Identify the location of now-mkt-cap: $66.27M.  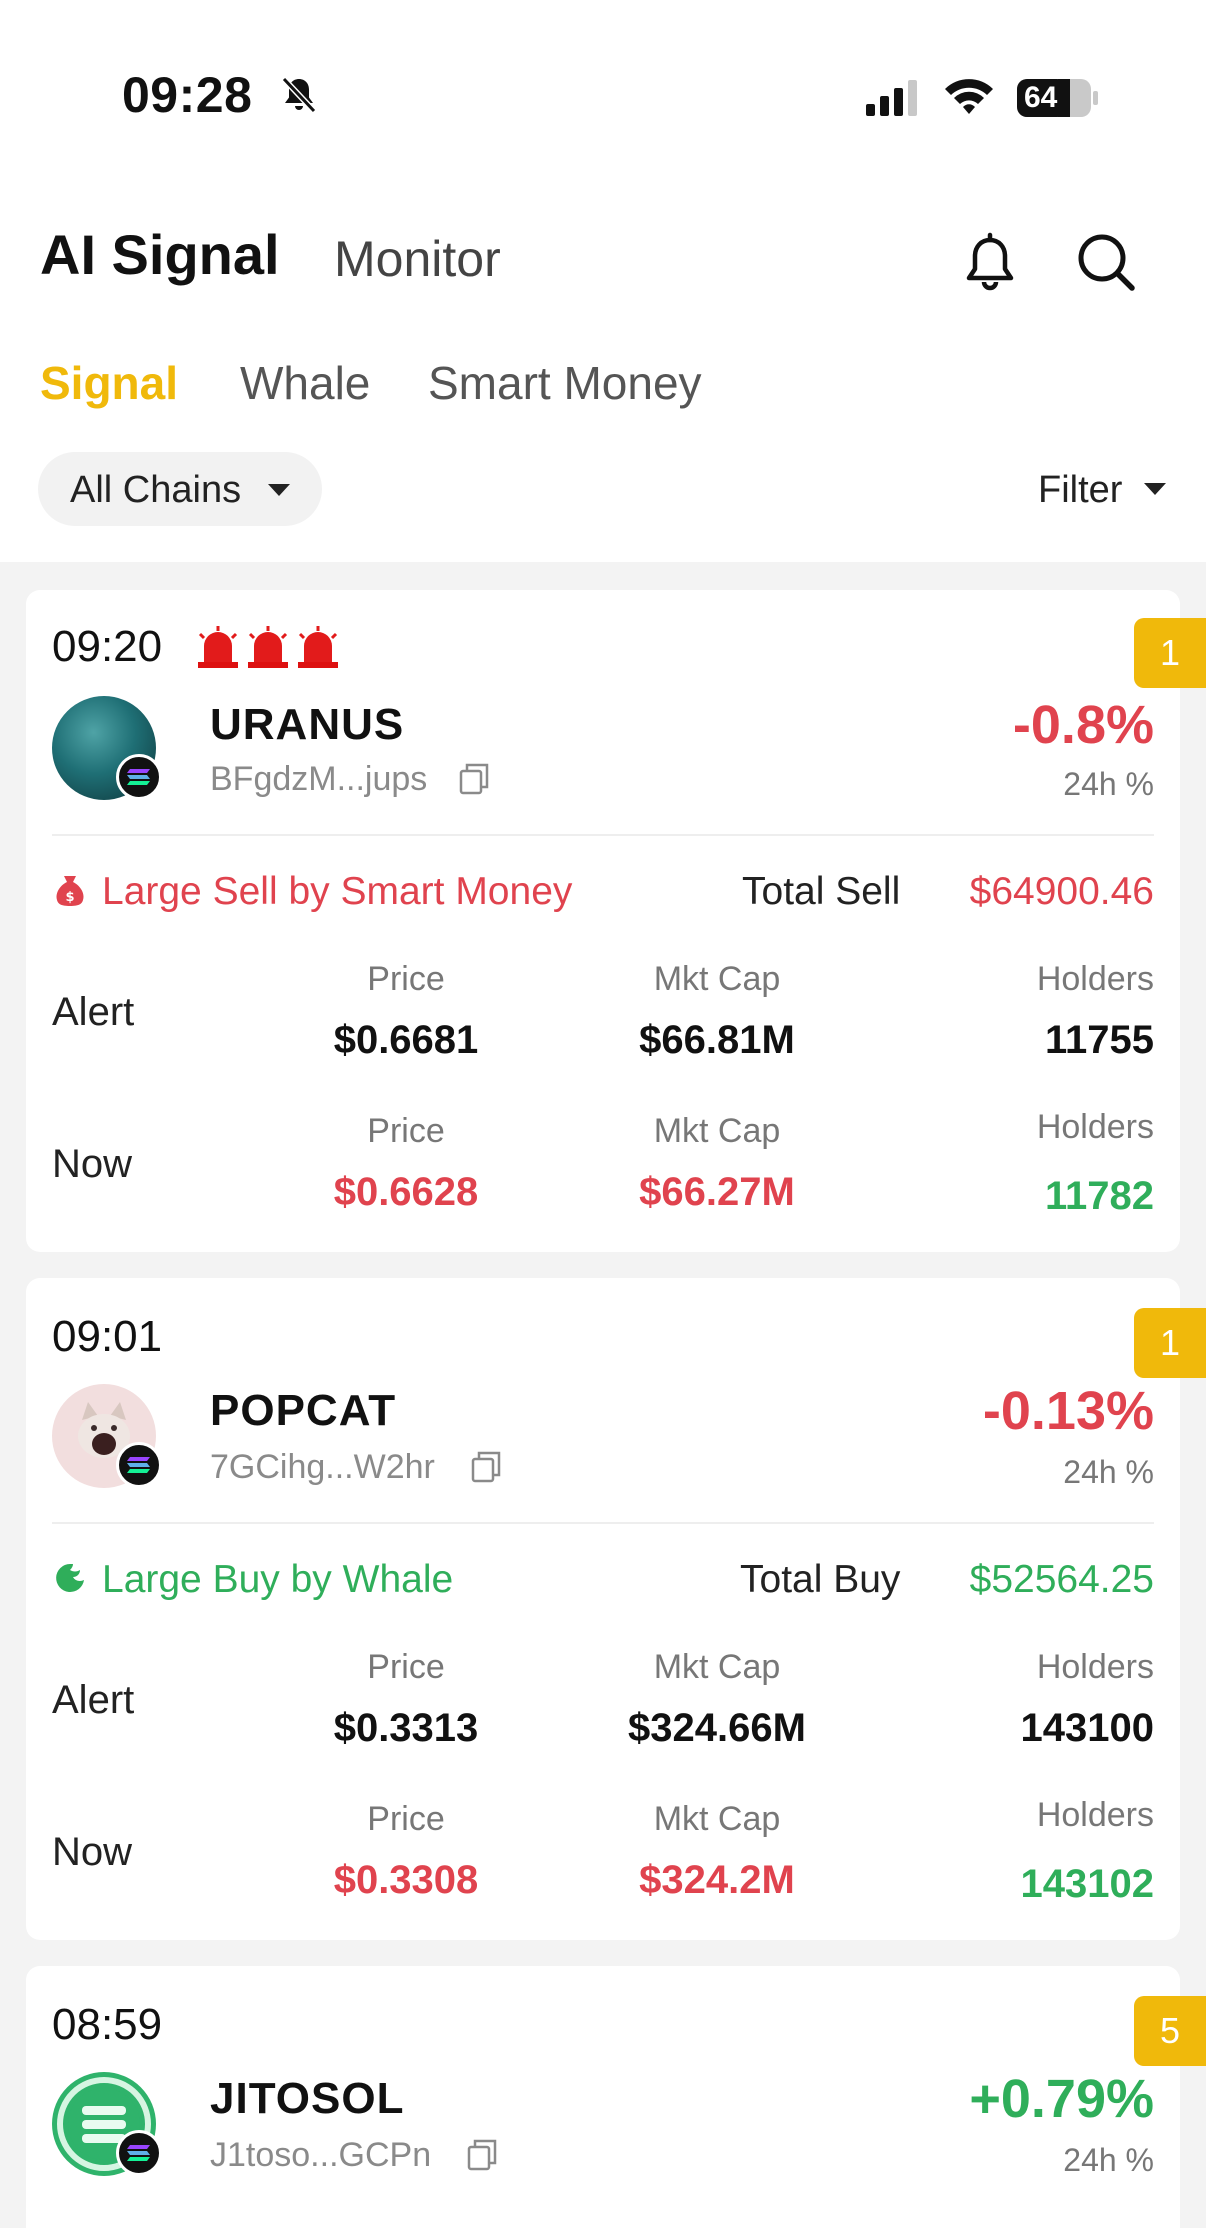
(717, 1192).